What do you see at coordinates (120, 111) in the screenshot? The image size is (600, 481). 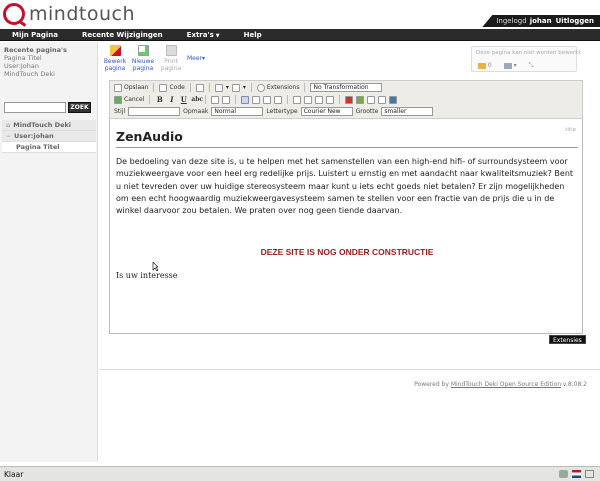 I see `style-label: Stijl` at bounding box center [120, 111].